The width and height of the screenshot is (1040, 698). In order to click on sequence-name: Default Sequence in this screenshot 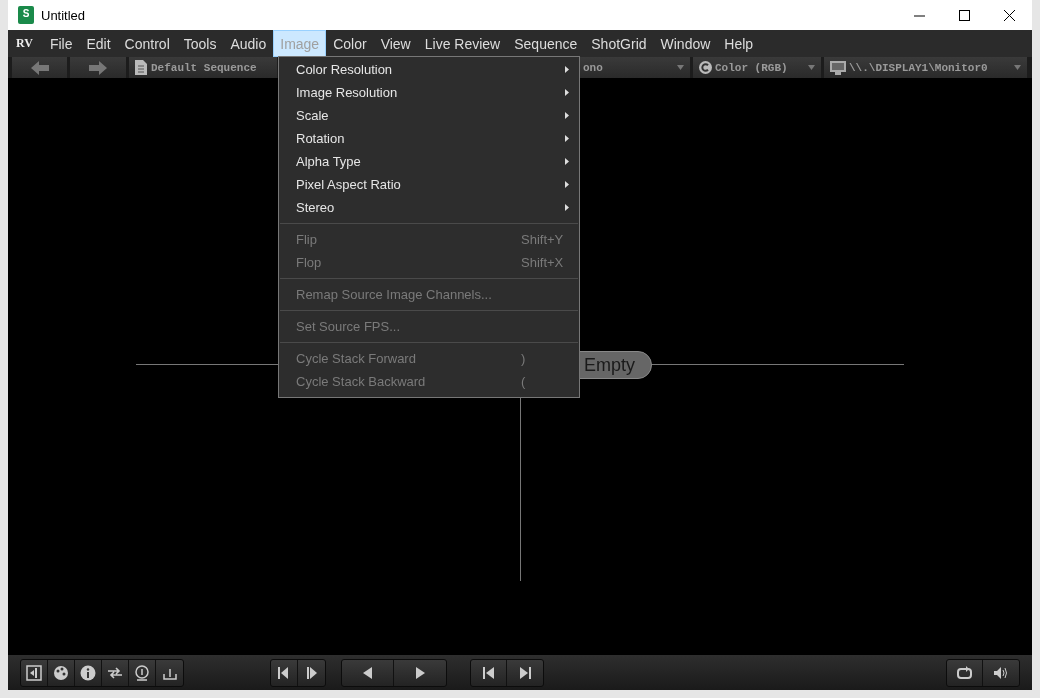, I will do `click(204, 67)`.